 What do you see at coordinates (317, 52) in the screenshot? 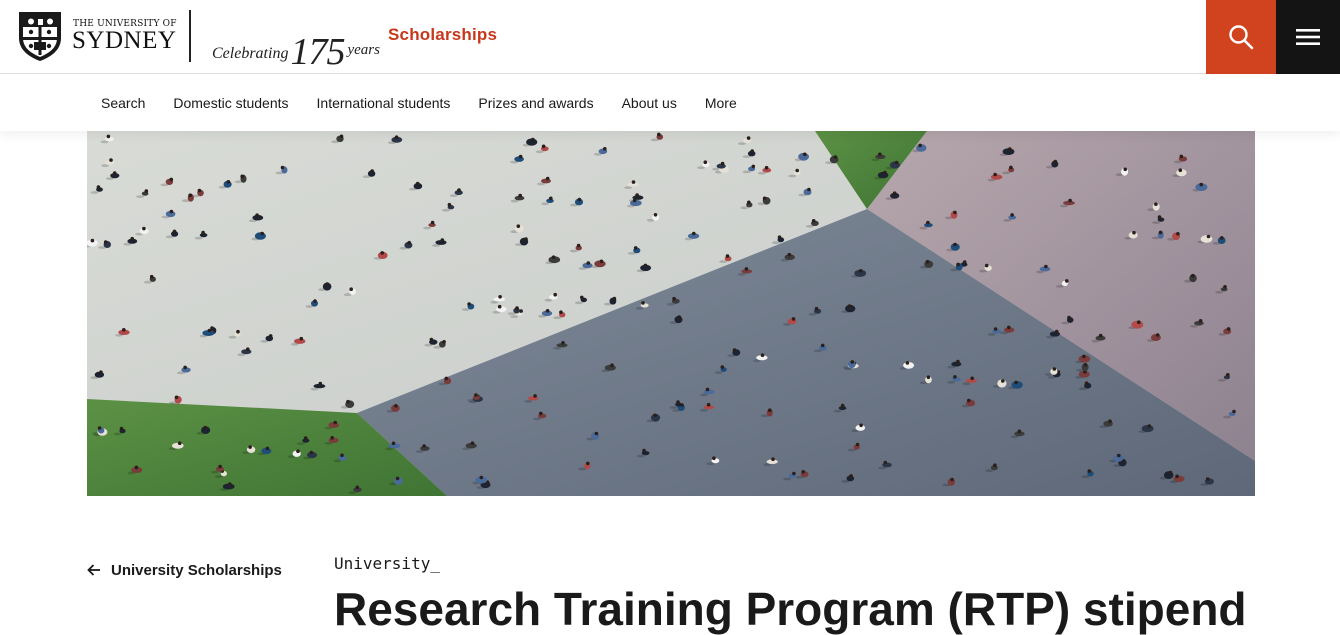
I see `anniversary-number: 175` at bounding box center [317, 52].